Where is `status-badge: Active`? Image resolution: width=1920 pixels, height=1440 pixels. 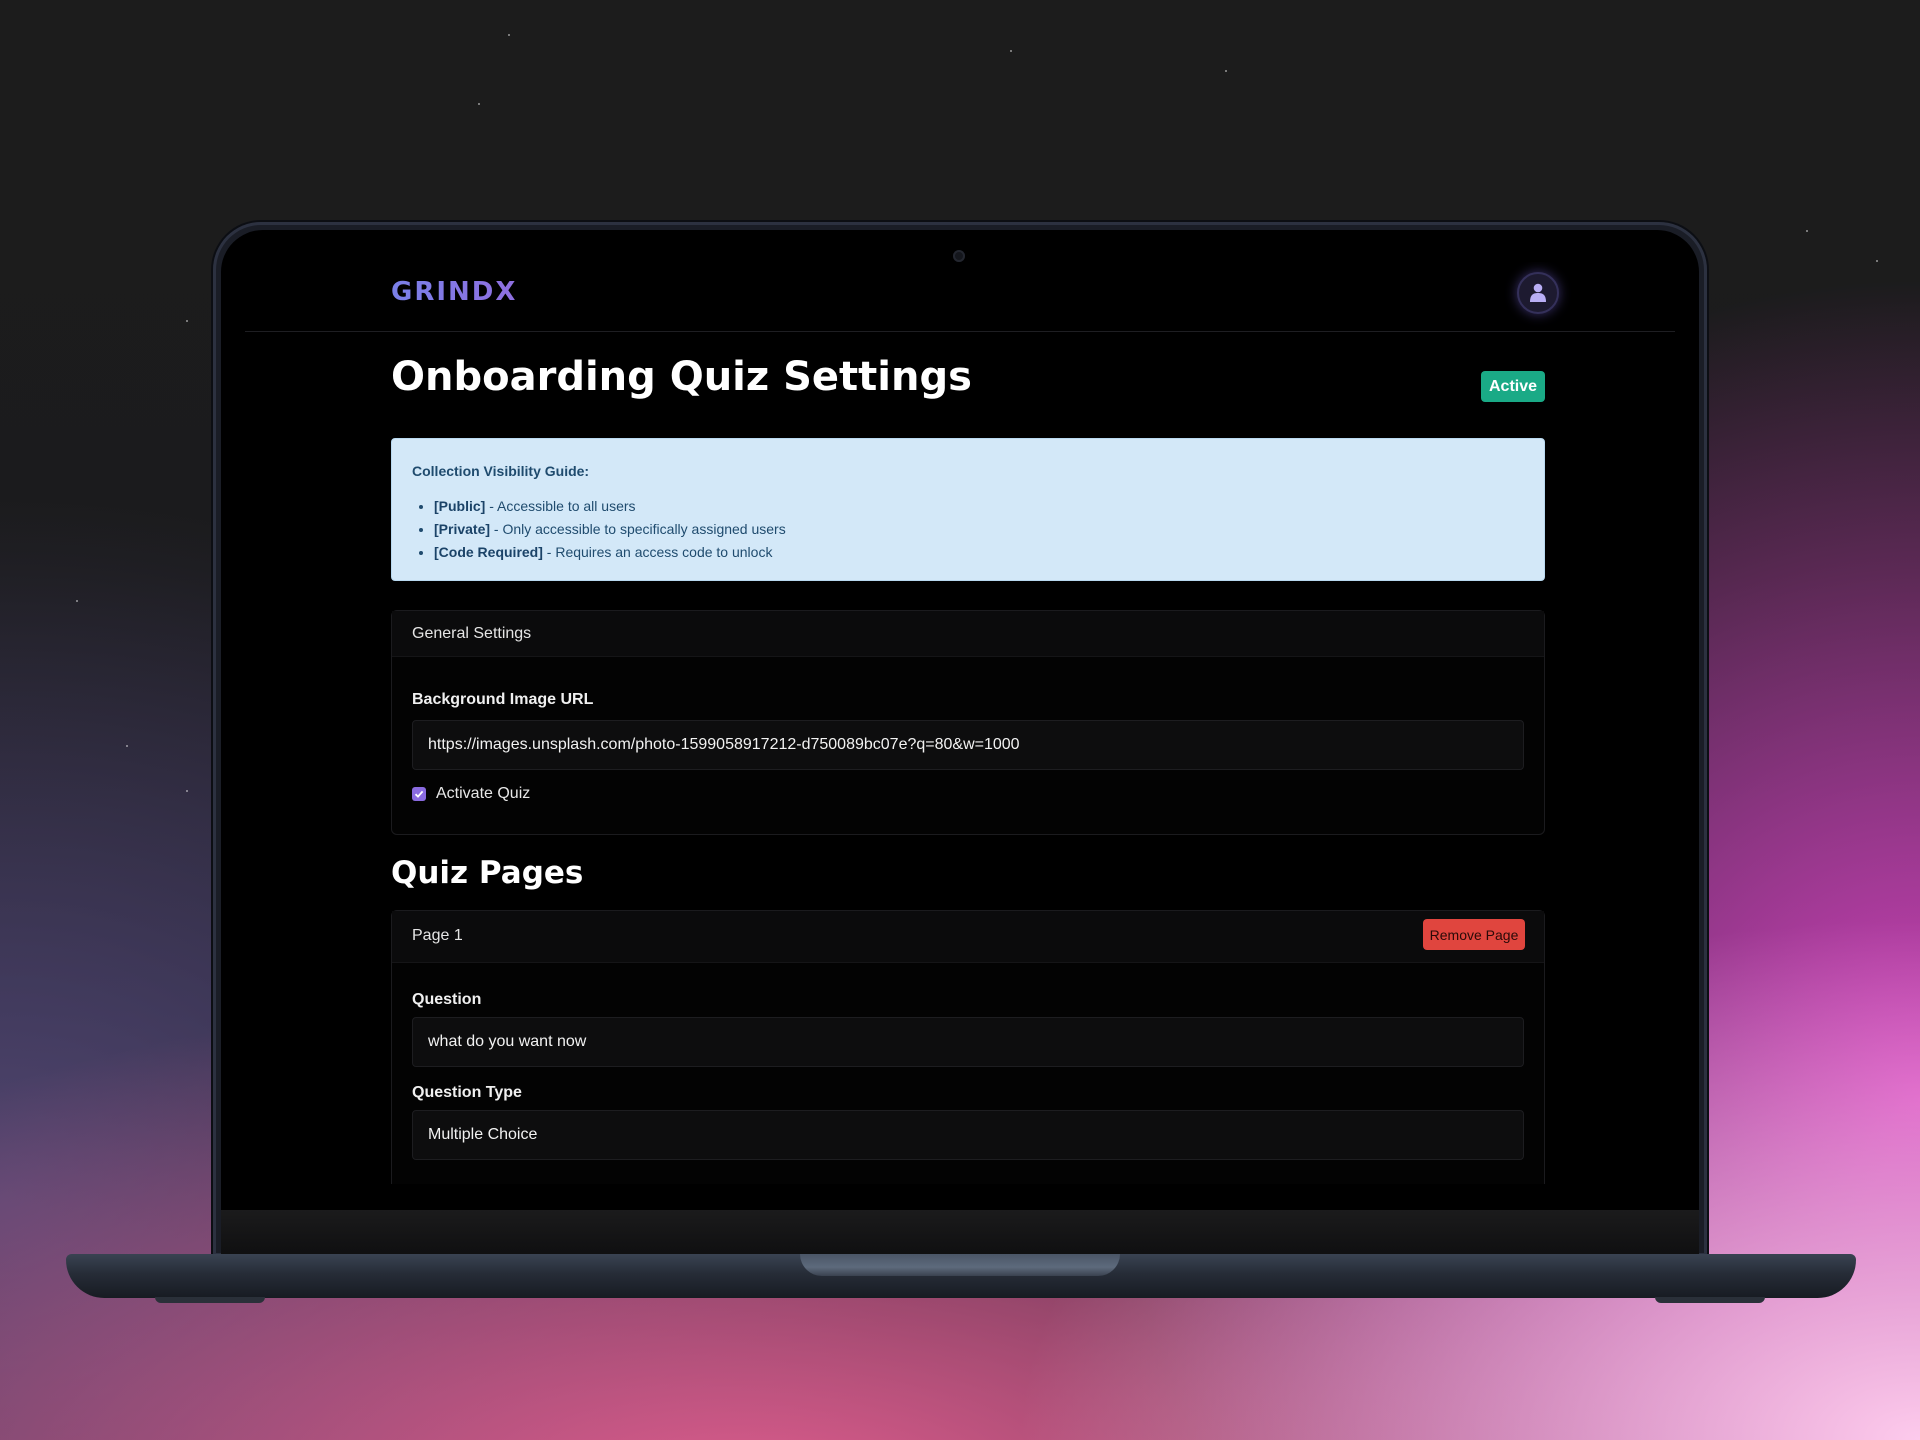
status-badge: Active is located at coordinates (1513, 386).